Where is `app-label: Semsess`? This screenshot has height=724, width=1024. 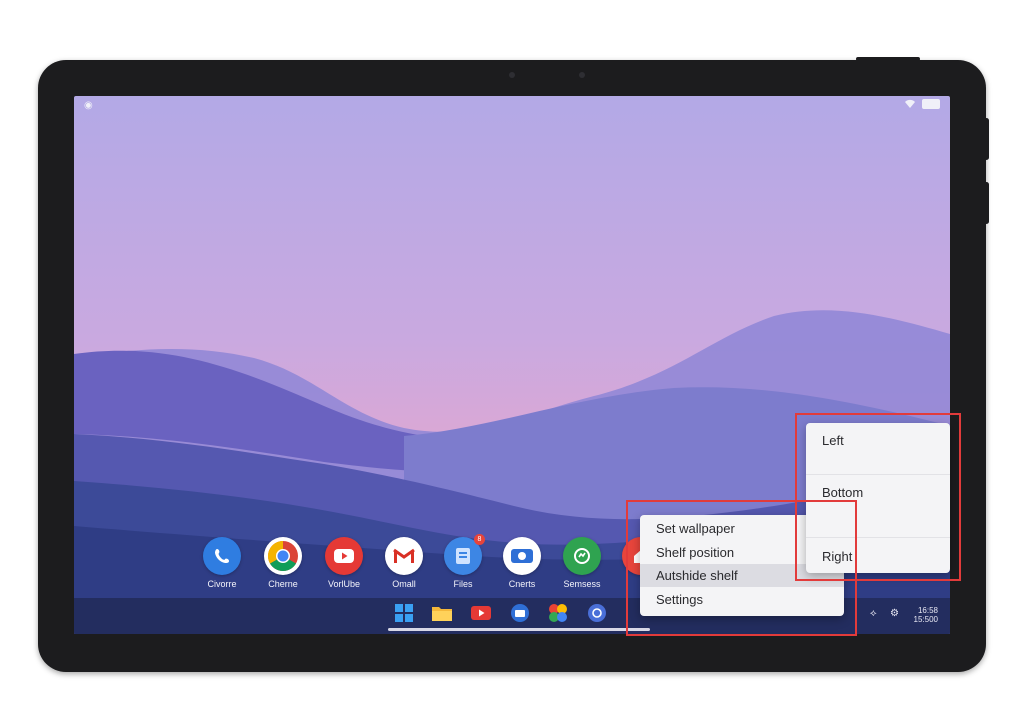
app-label: Semsess is located at coordinates (582, 584).